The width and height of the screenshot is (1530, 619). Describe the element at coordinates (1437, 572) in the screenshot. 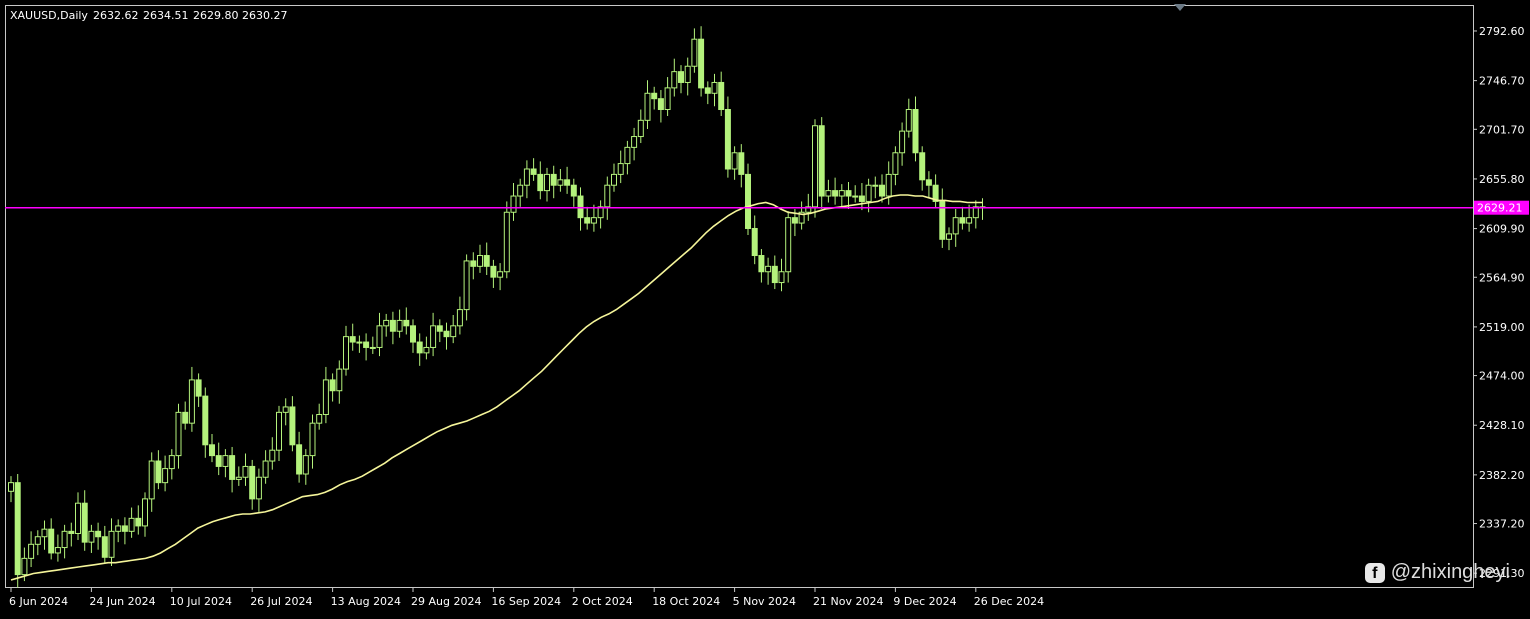

I see `watermark: f @zhixingheyi` at that location.